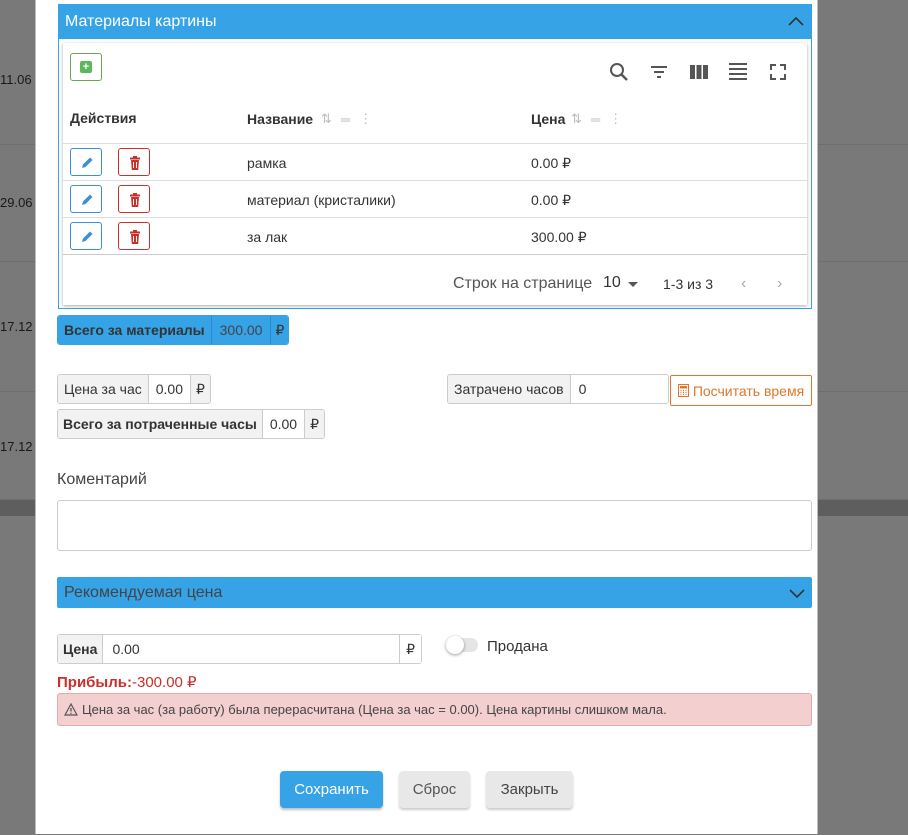 The image size is (908, 835). Describe the element at coordinates (517, 646) in the screenshot. I see `sold-label: Продана` at that location.